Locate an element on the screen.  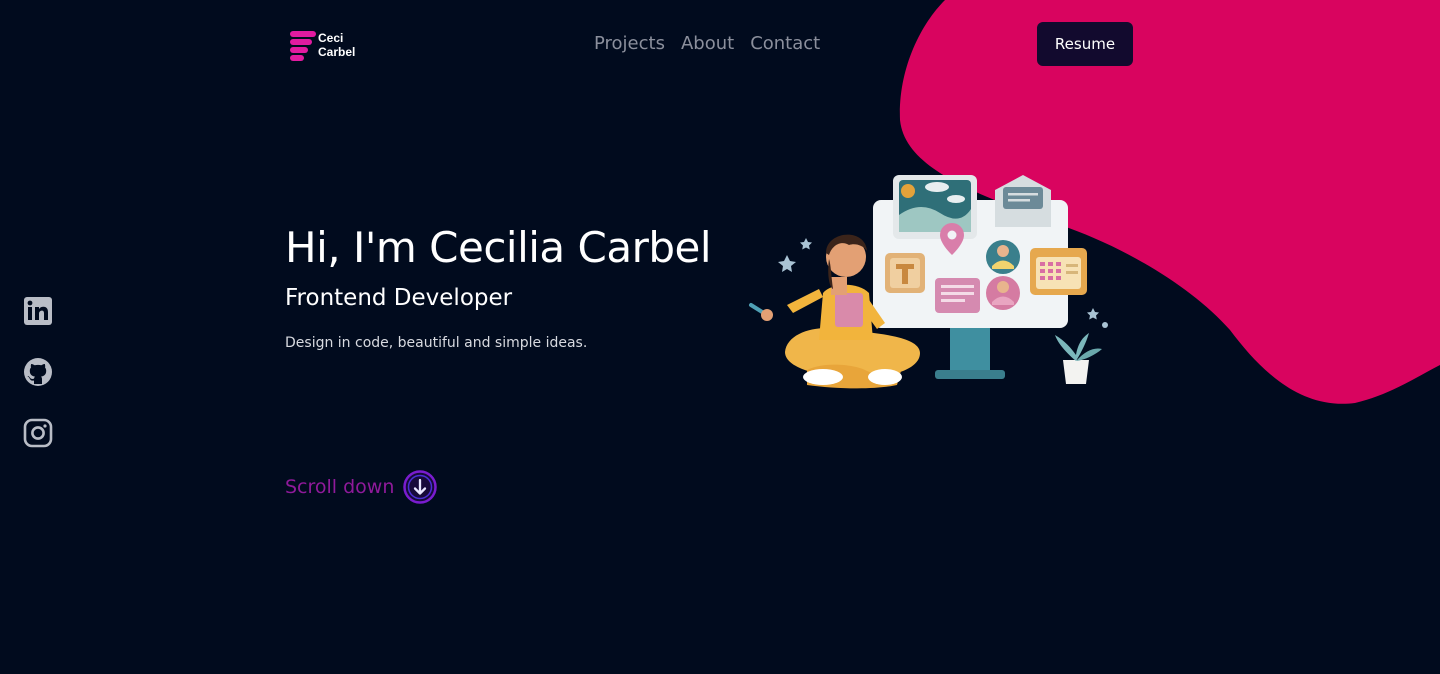
brand-logo: Ceci Carbel is located at coordinates (330, 45).